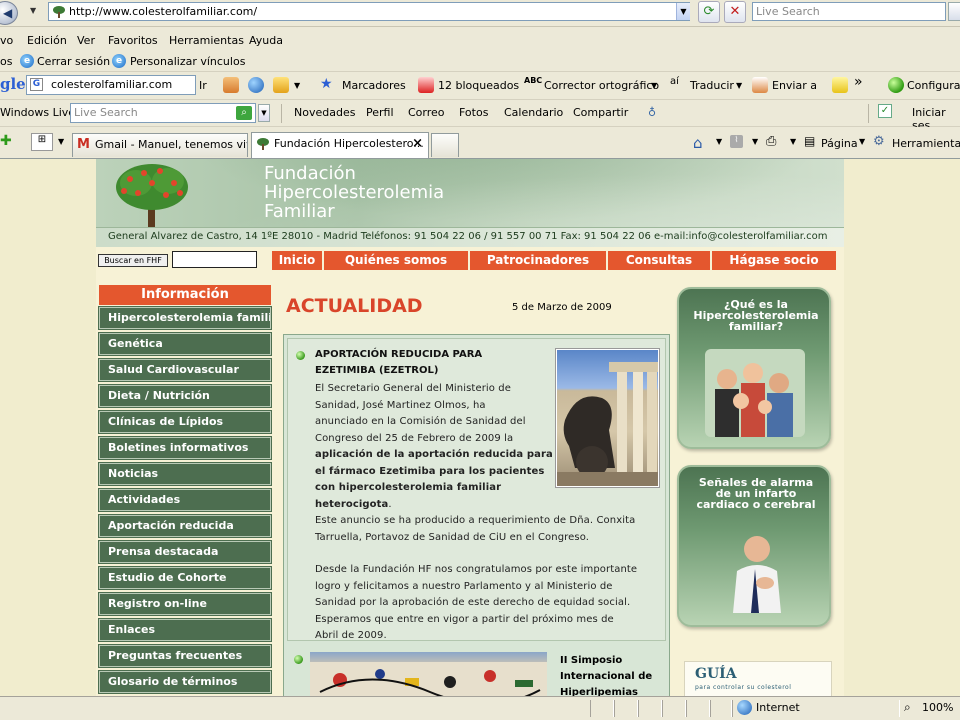 The image size is (960, 720). I want to click on globe-icon, so click(256, 85).